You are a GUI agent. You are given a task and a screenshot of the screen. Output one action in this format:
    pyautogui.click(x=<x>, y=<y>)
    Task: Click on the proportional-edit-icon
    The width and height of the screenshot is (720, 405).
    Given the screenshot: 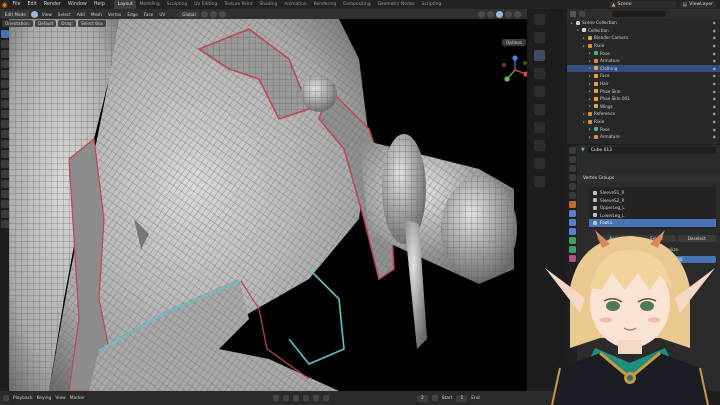 What is the action you would take?
    pyautogui.click(x=222, y=14)
    